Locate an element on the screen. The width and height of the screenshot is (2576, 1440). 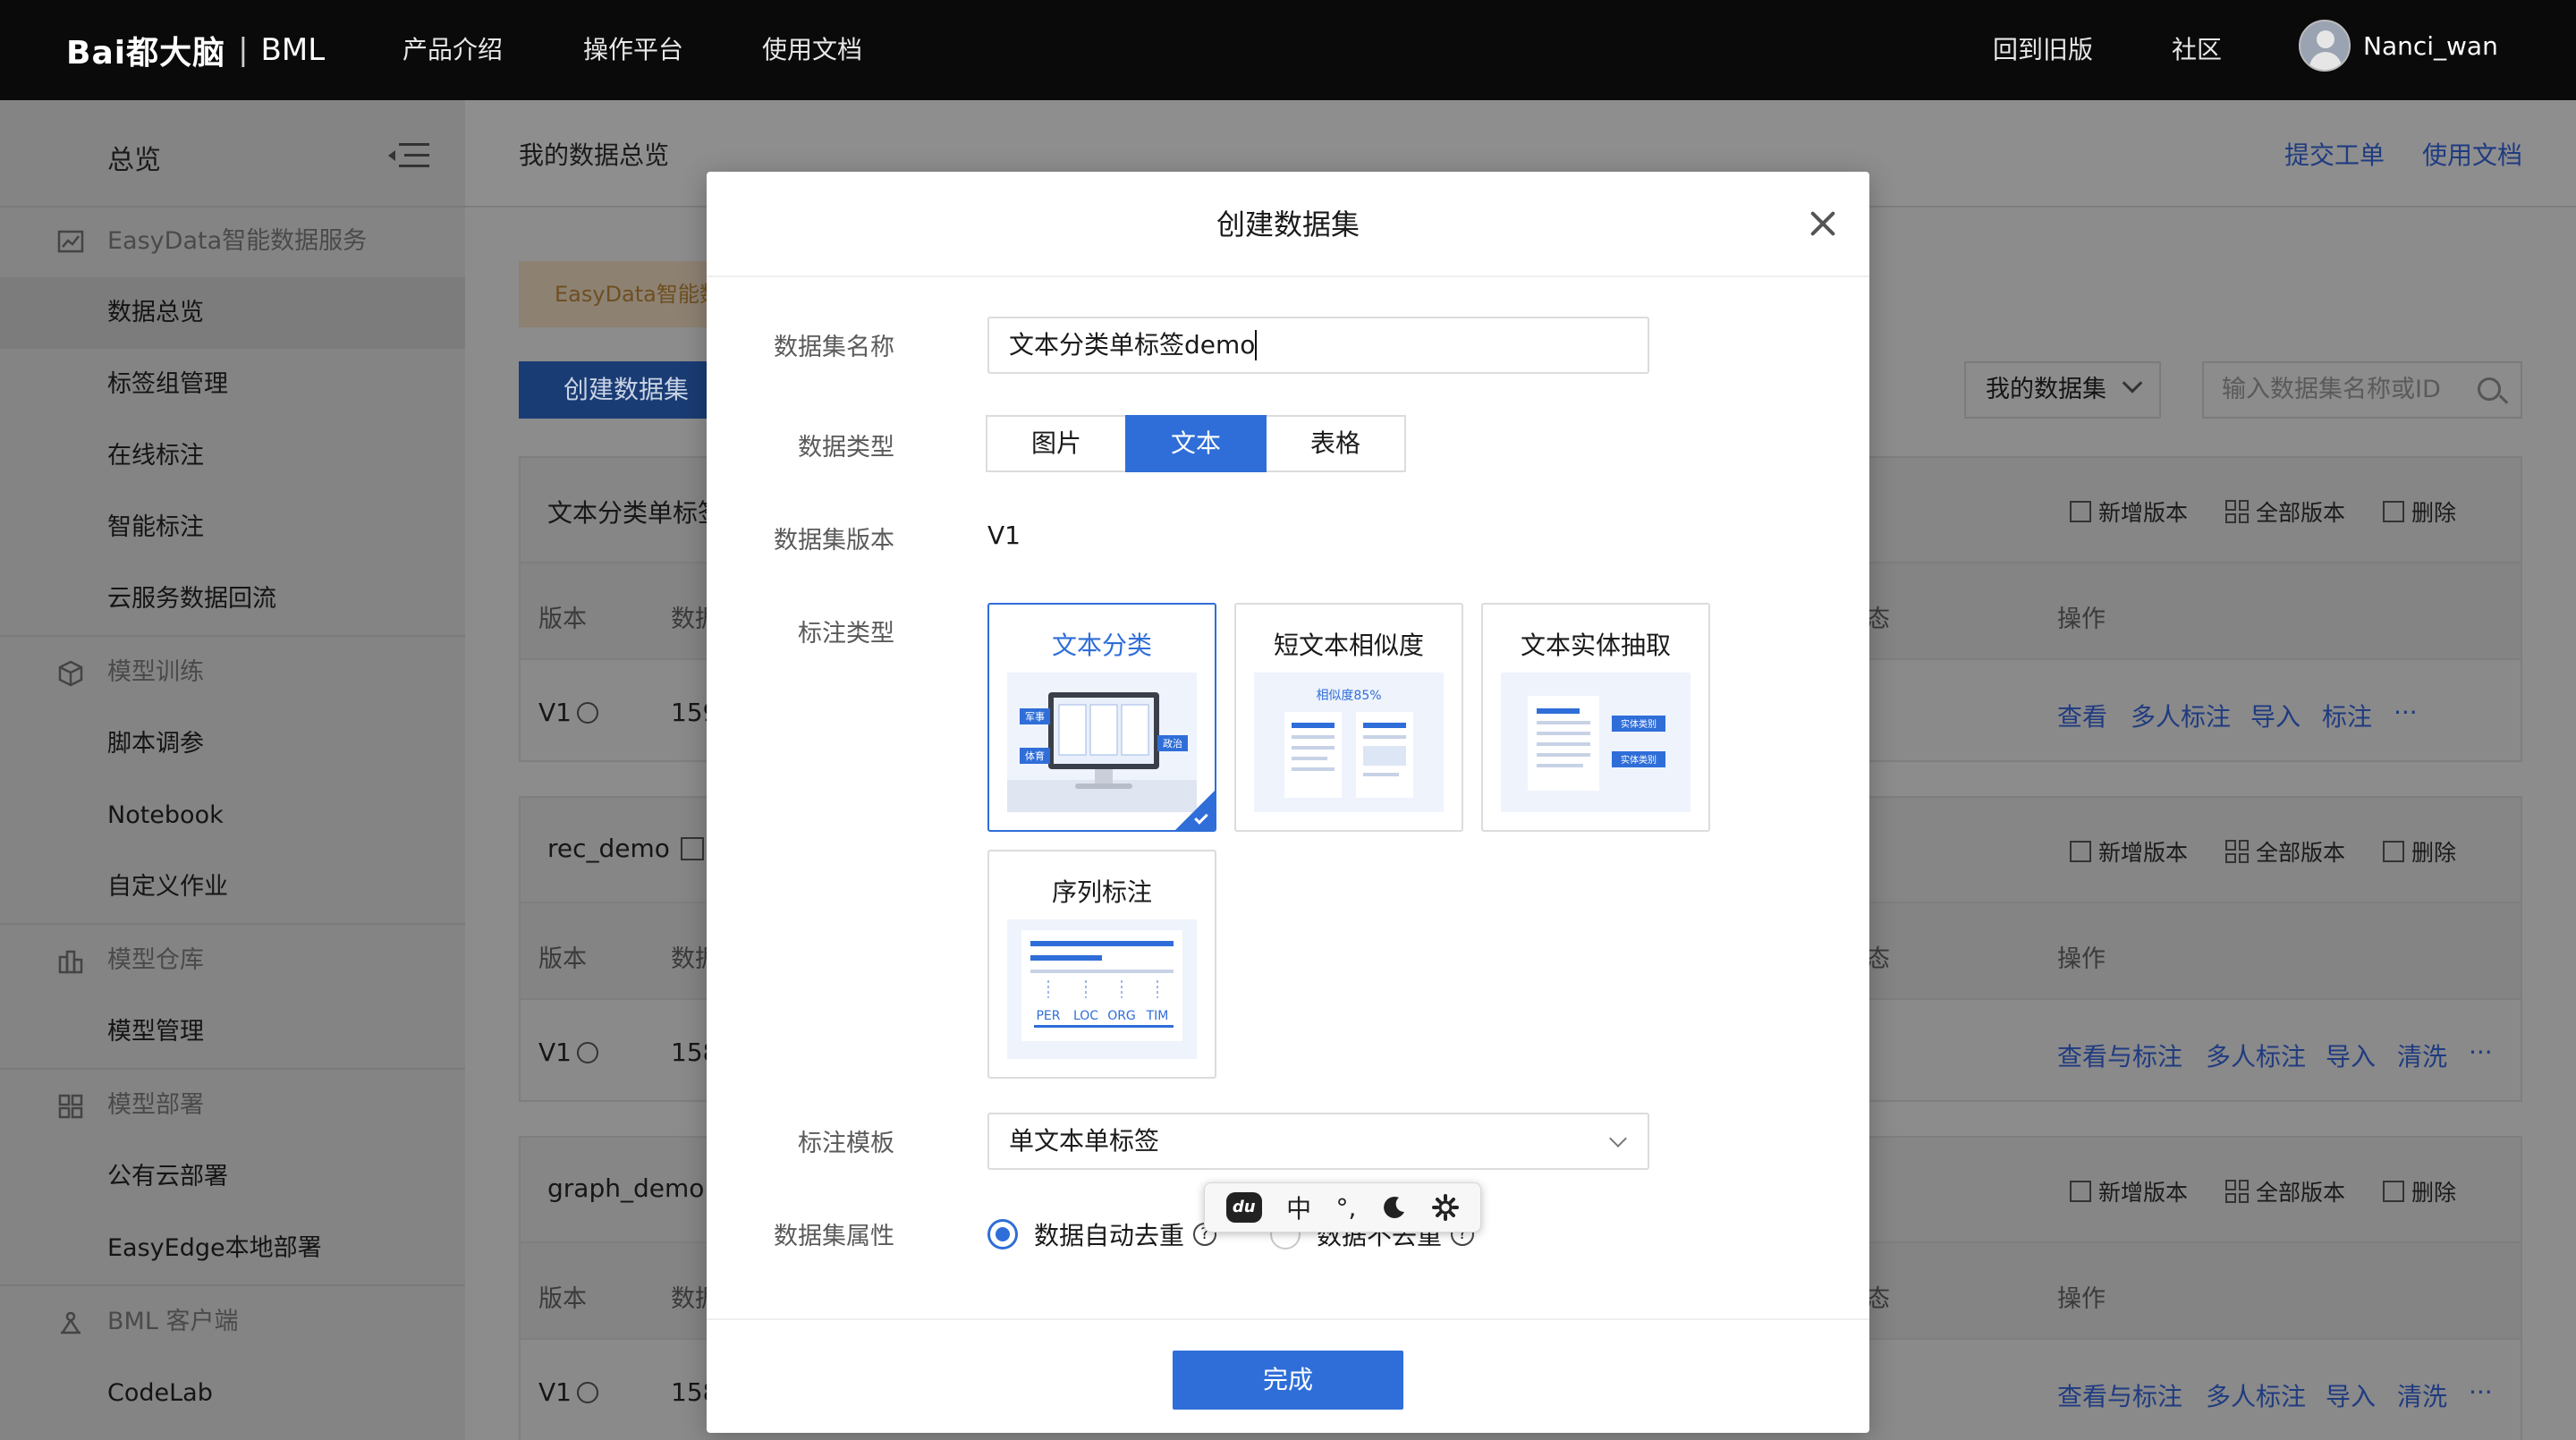
close-icon is located at coordinates (1823, 224).